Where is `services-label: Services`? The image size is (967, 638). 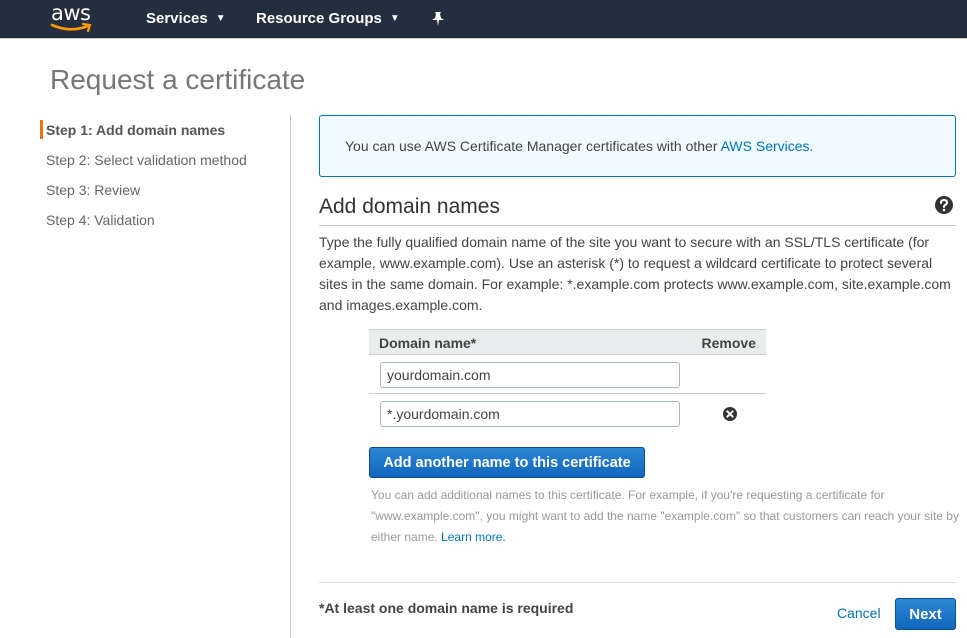
services-label: Services is located at coordinates (177, 18).